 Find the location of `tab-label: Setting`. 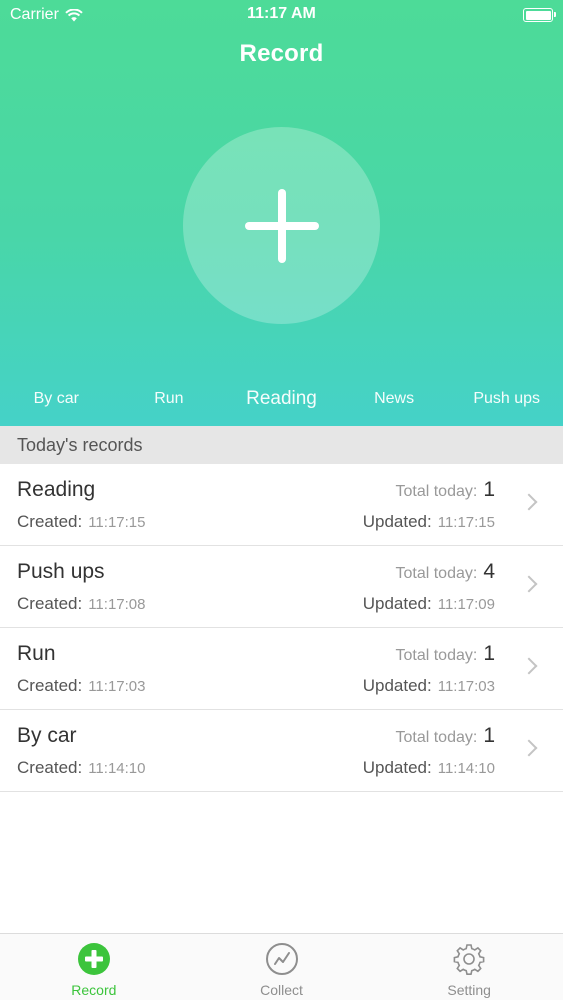

tab-label: Setting is located at coordinates (469, 990).